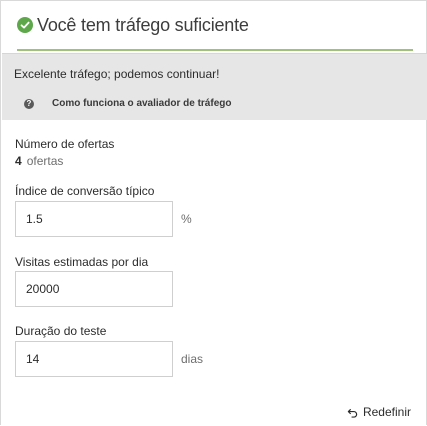 This screenshot has height=426, width=427. Describe the element at coordinates (186, 219) in the screenshot. I see `conversion-suffix: %` at that location.